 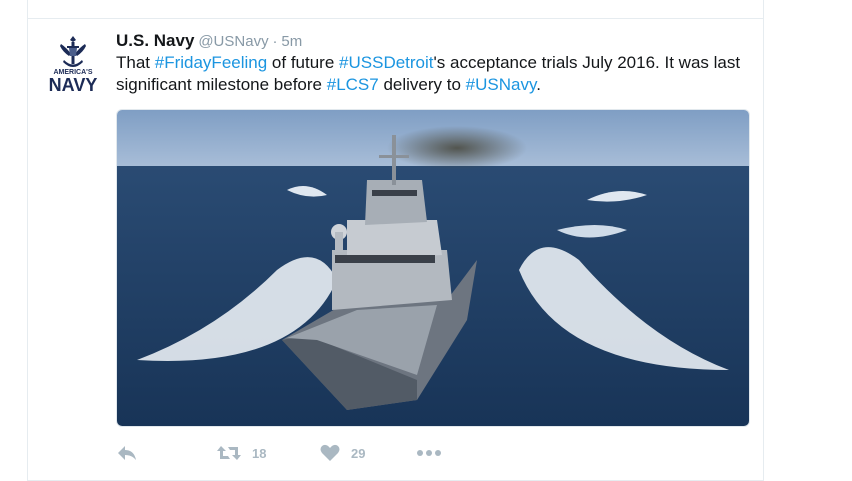 What do you see at coordinates (538, 84) in the screenshot?
I see `text-part: .` at bounding box center [538, 84].